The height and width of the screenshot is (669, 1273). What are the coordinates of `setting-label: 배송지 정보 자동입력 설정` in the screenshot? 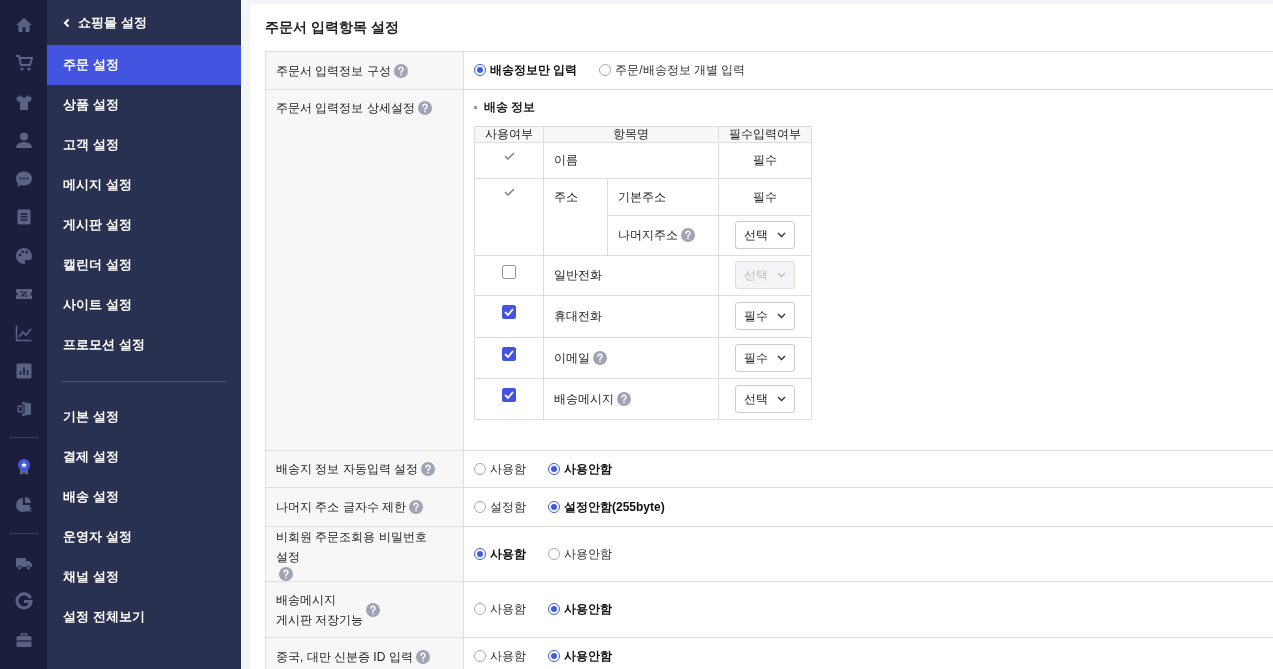 It's located at (347, 469).